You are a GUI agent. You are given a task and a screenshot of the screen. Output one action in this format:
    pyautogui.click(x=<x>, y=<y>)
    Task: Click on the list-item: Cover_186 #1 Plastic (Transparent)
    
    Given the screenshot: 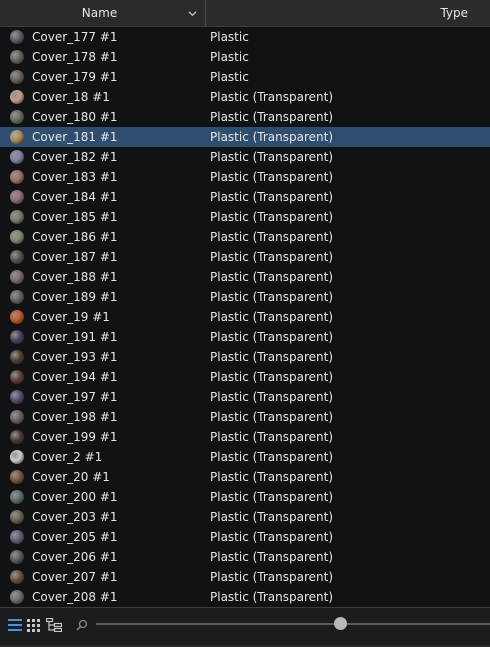 What is the action you would take?
    pyautogui.click(x=245, y=237)
    